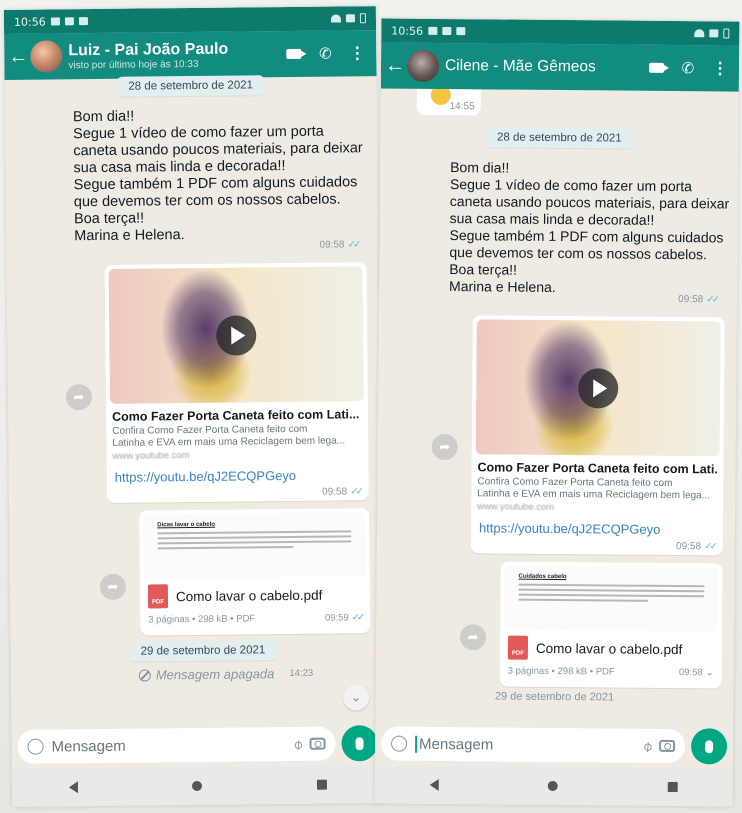  What do you see at coordinates (611, 675) in the screenshot?
I see `document-meta: 3 páginas • 298 kB • PDF 09:58 ⌄` at bounding box center [611, 675].